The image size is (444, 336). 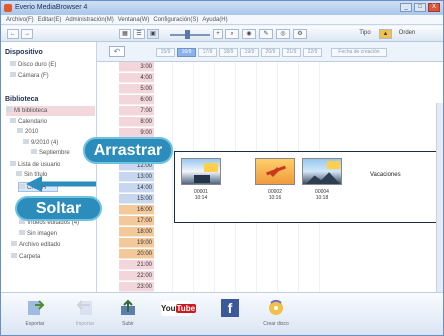 I want to click on date-tab: 19/9, so click(x=249, y=52).